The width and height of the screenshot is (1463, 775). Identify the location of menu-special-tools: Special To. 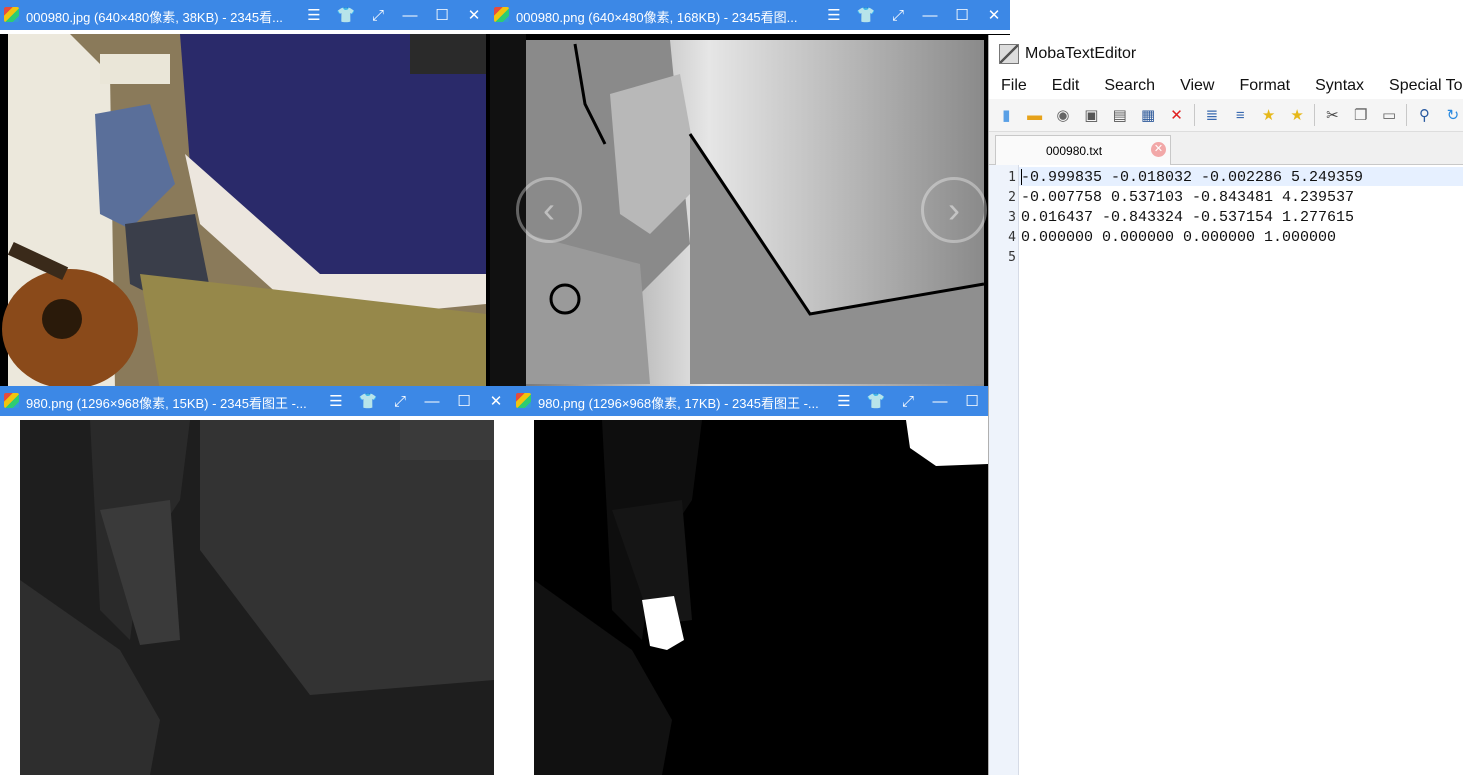
(1420, 86).